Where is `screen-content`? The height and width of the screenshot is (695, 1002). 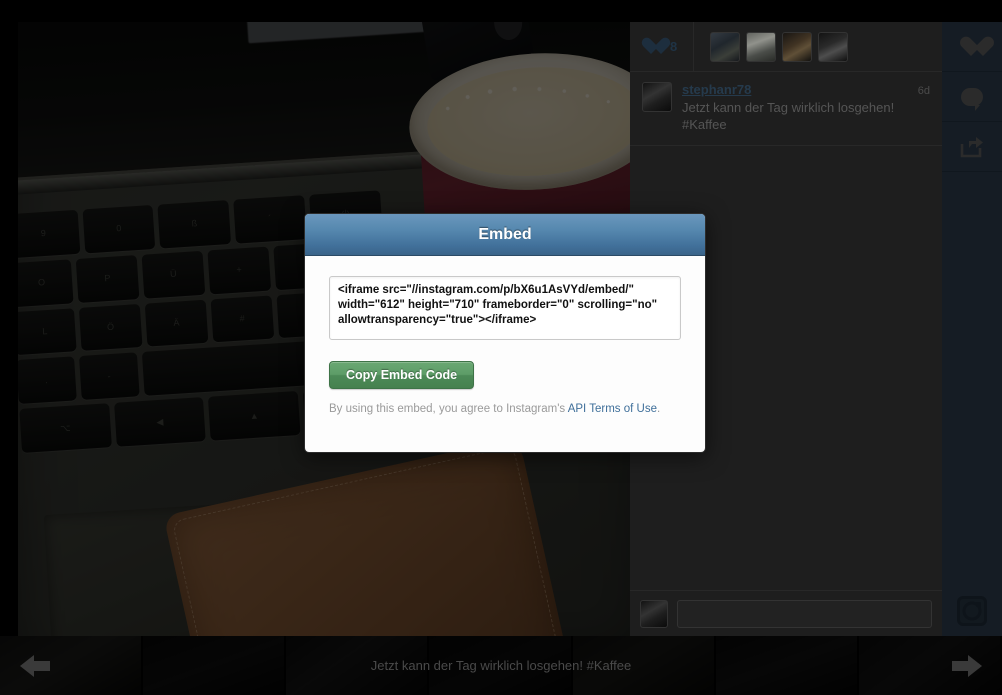 screen-content is located at coordinates (348, 33).